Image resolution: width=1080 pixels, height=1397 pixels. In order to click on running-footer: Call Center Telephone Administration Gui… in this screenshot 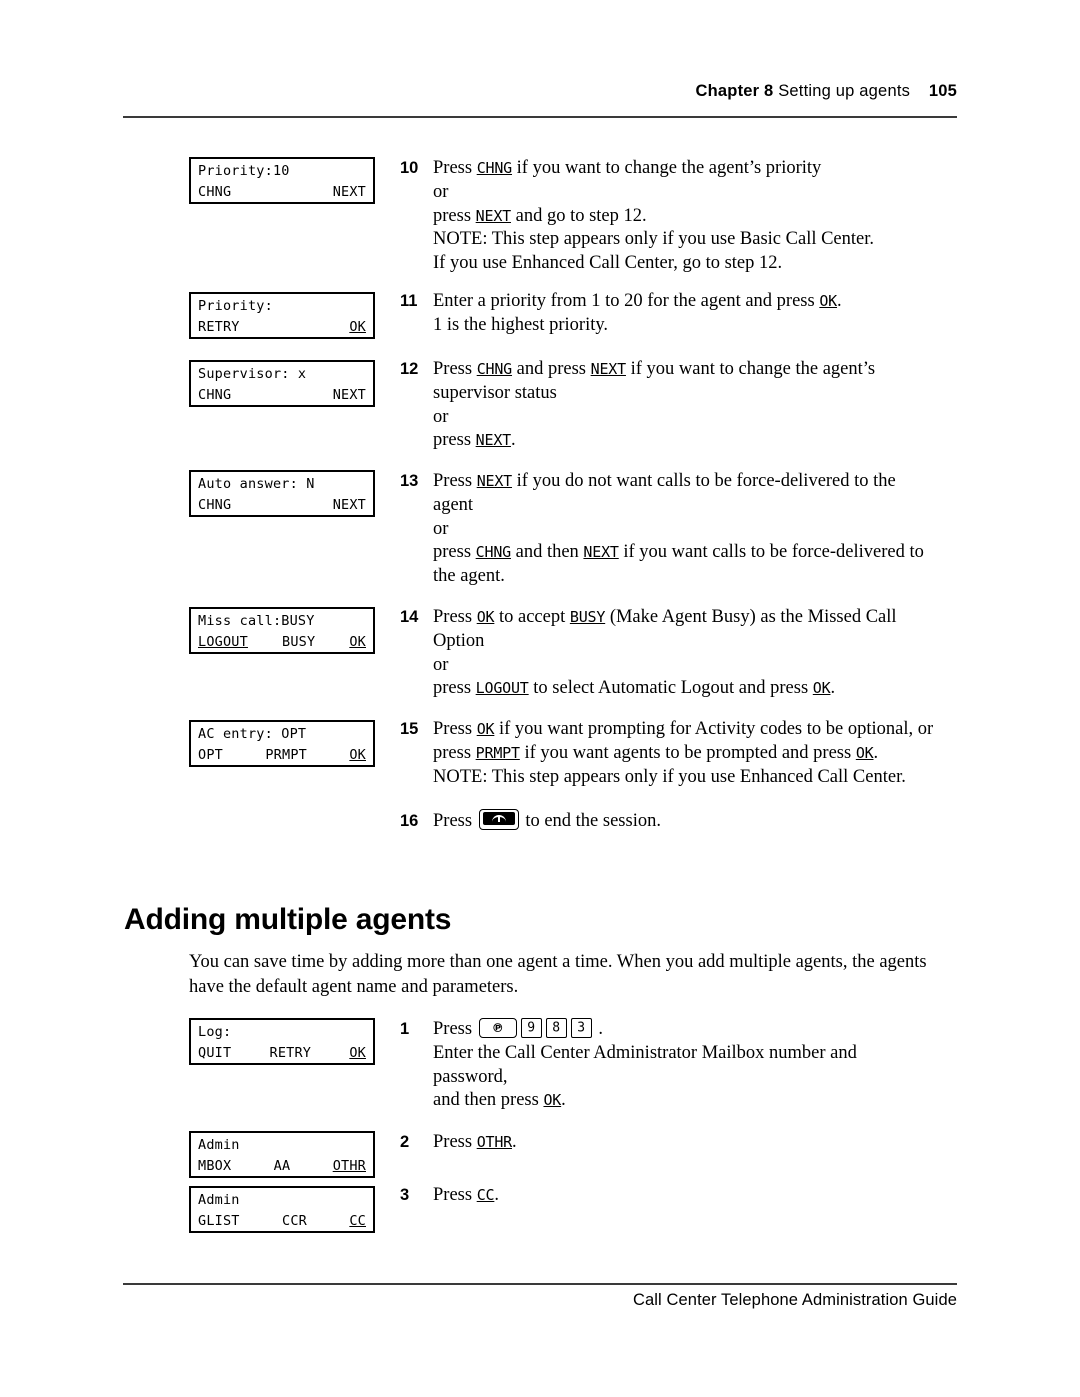, I will do `click(795, 1300)`.